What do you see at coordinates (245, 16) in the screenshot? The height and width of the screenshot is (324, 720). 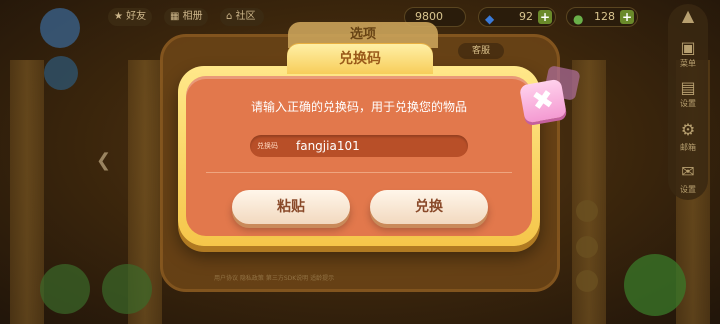 I see `community-label: 社区` at bounding box center [245, 16].